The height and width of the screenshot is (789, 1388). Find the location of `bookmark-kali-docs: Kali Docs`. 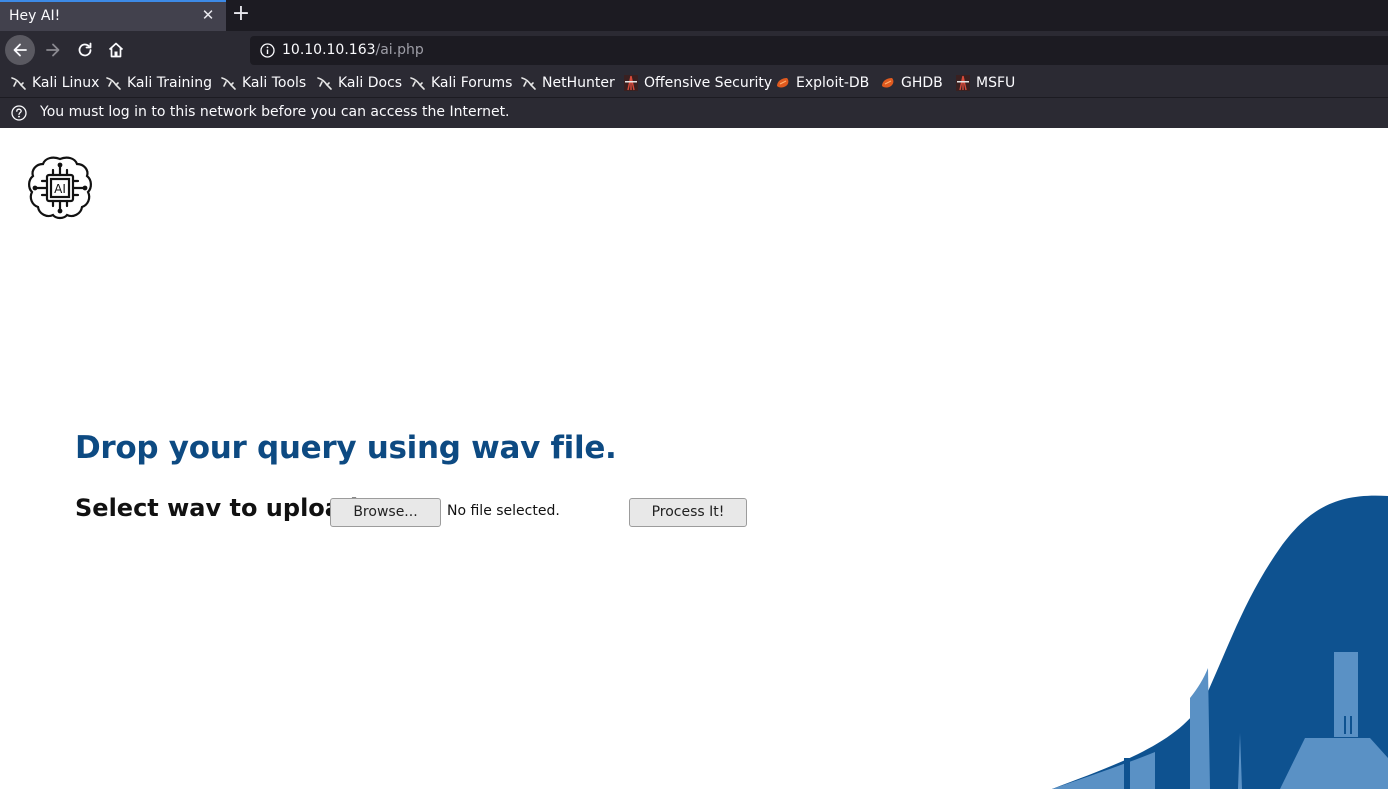

bookmark-kali-docs: Kali Docs is located at coordinates (359, 83).